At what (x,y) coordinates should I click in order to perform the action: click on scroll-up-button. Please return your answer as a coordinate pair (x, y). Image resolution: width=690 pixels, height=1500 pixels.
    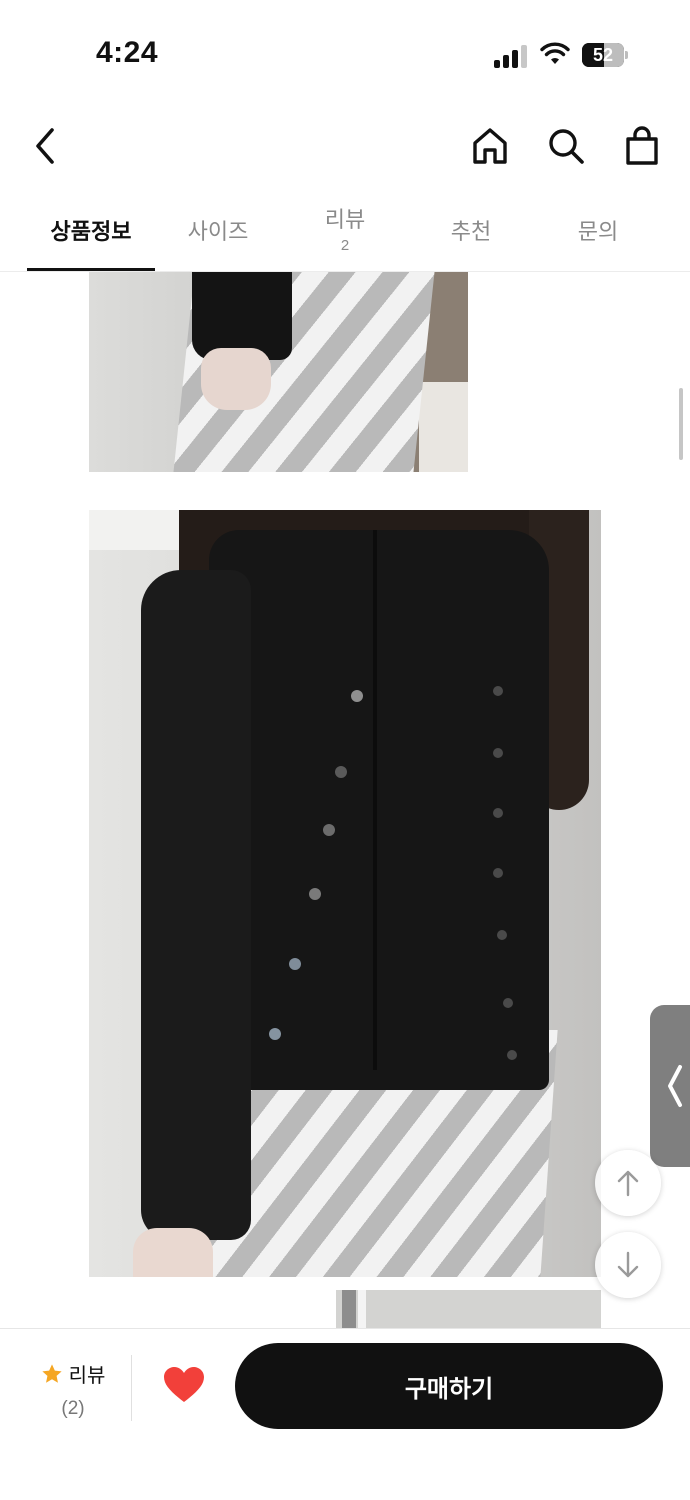
    Looking at the image, I should click on (628, 1183).